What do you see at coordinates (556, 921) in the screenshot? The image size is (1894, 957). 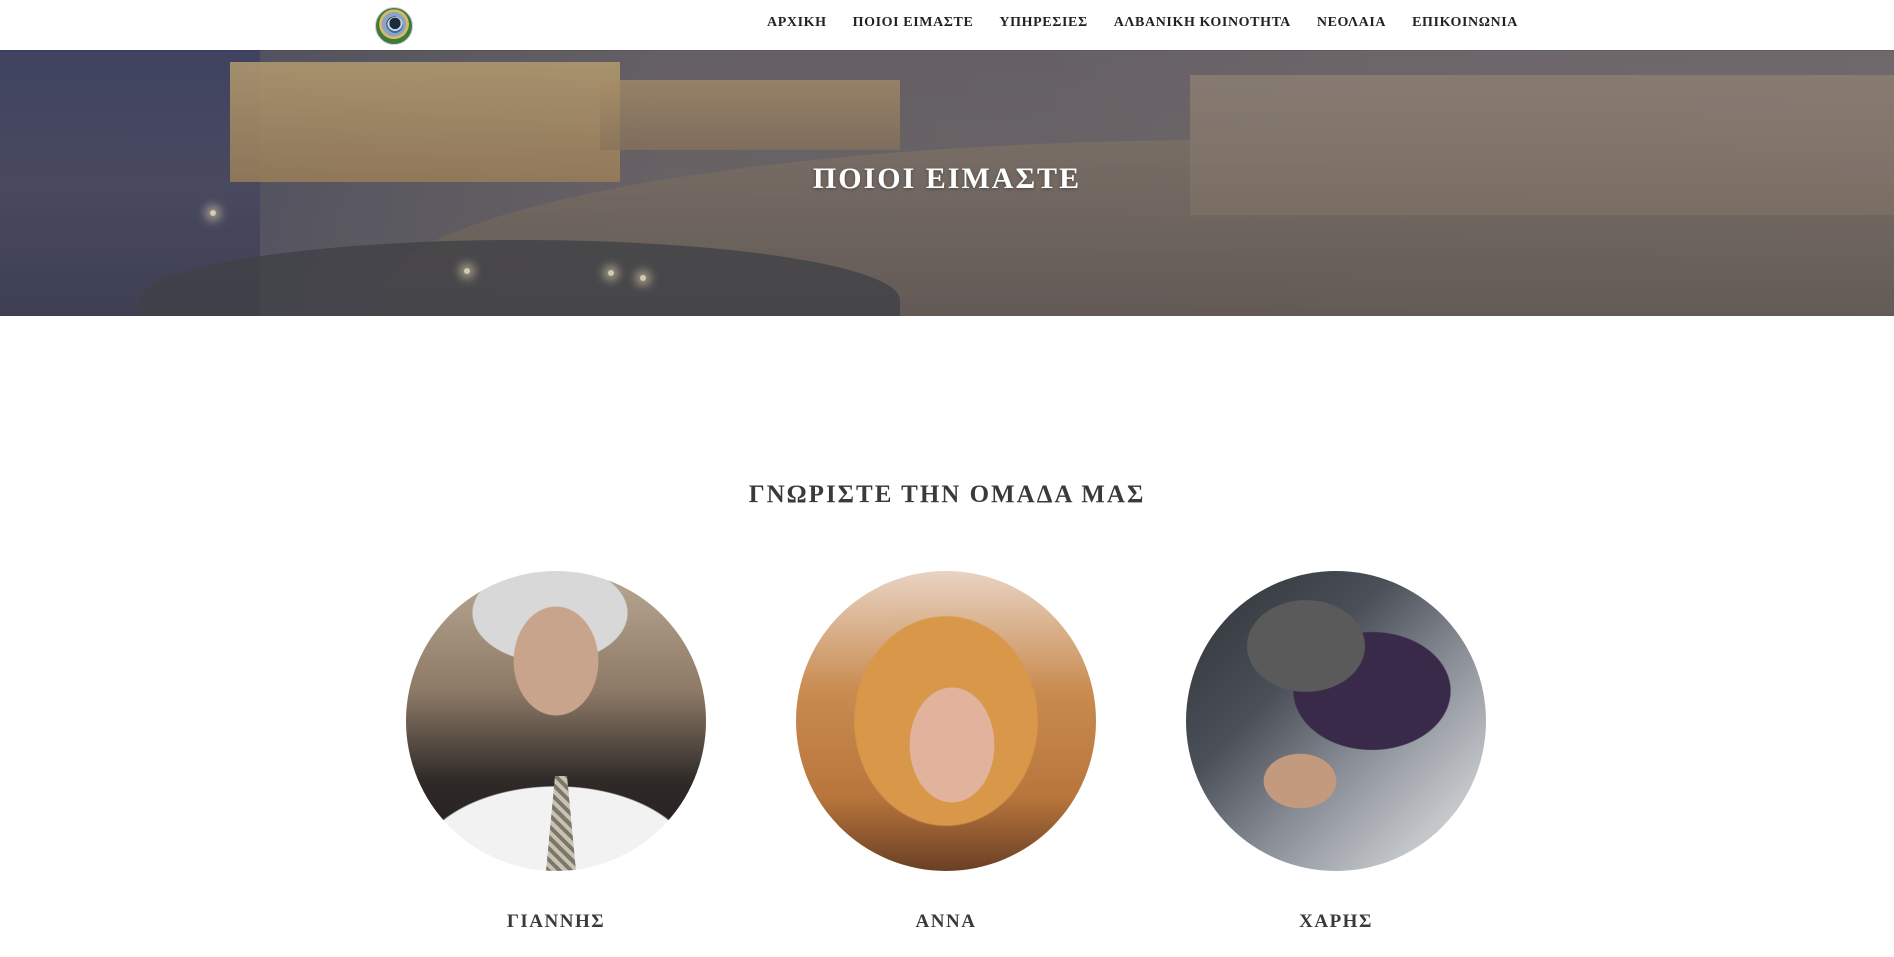 I see `member-name: ΓΙΑΝΝΗΣ` at bounding box center [556, 921].